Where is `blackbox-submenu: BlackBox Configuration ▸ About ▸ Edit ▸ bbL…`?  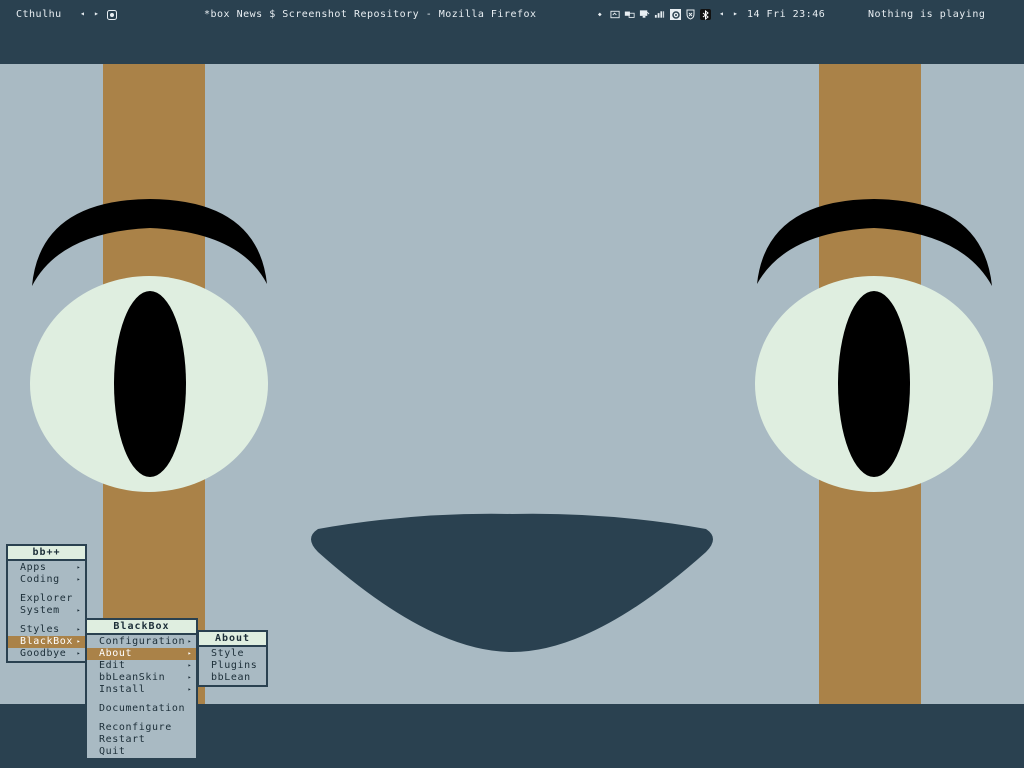
blackbox-submenu: BlackBox Configuration ▸ About ▸ Edit ▸ bbL… is located at coordinates (141, 689).